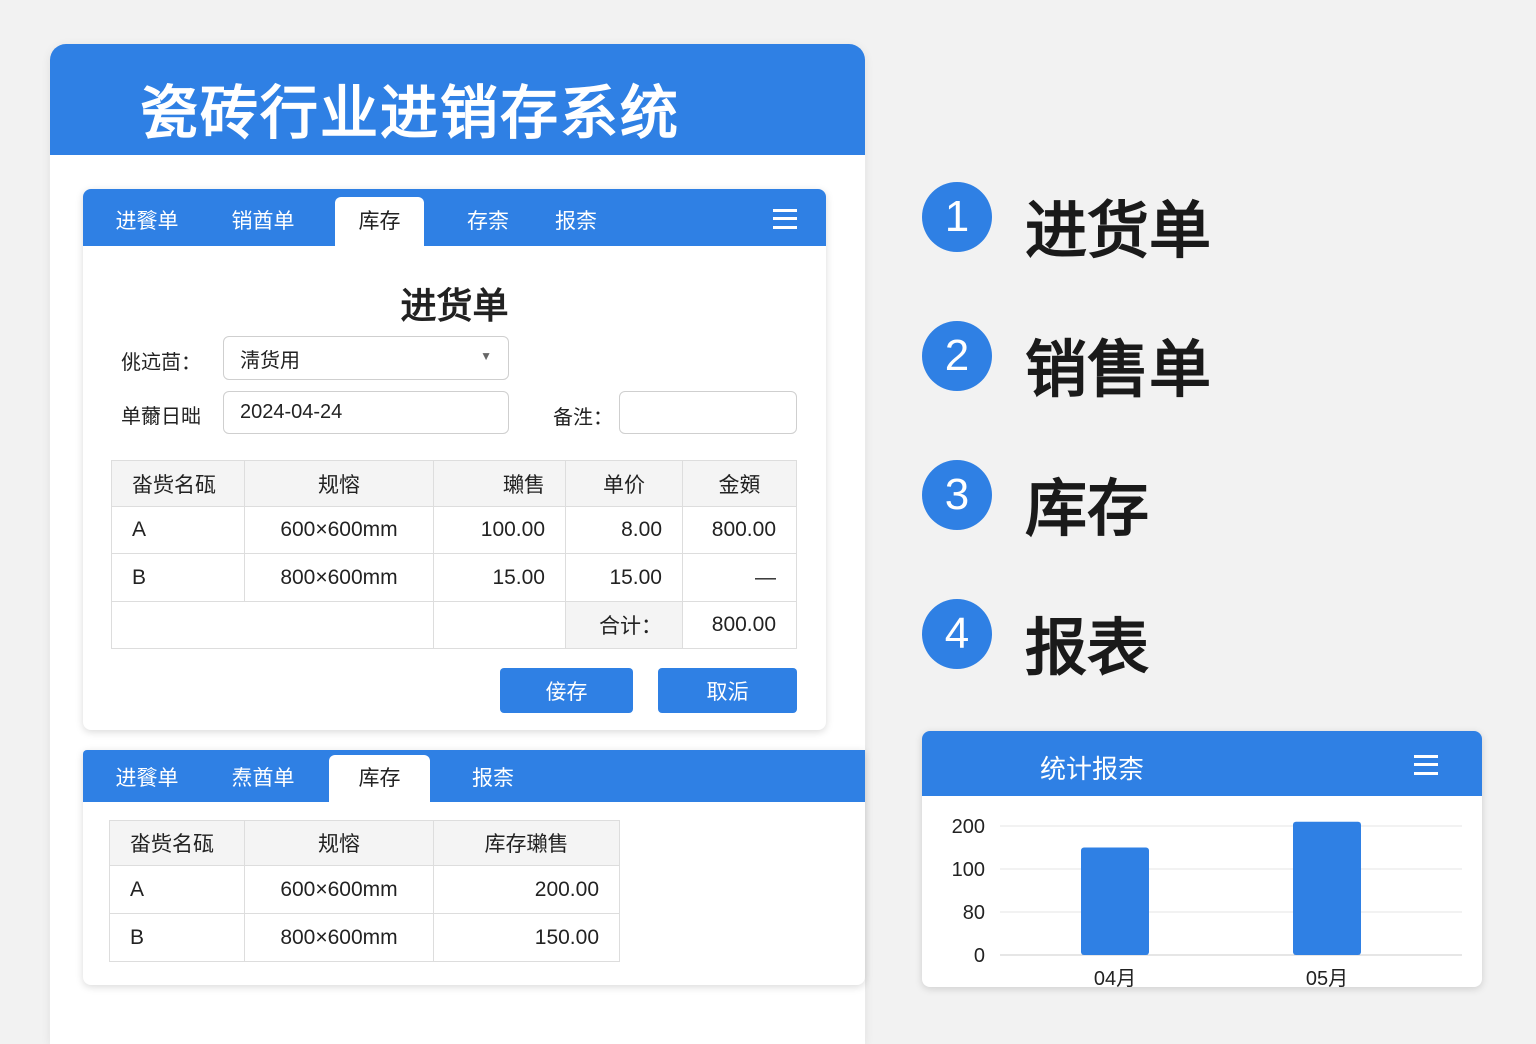  Describe the element at coordinates (957, 217) in the screenshot. I see `feature-number: 1` at that location.